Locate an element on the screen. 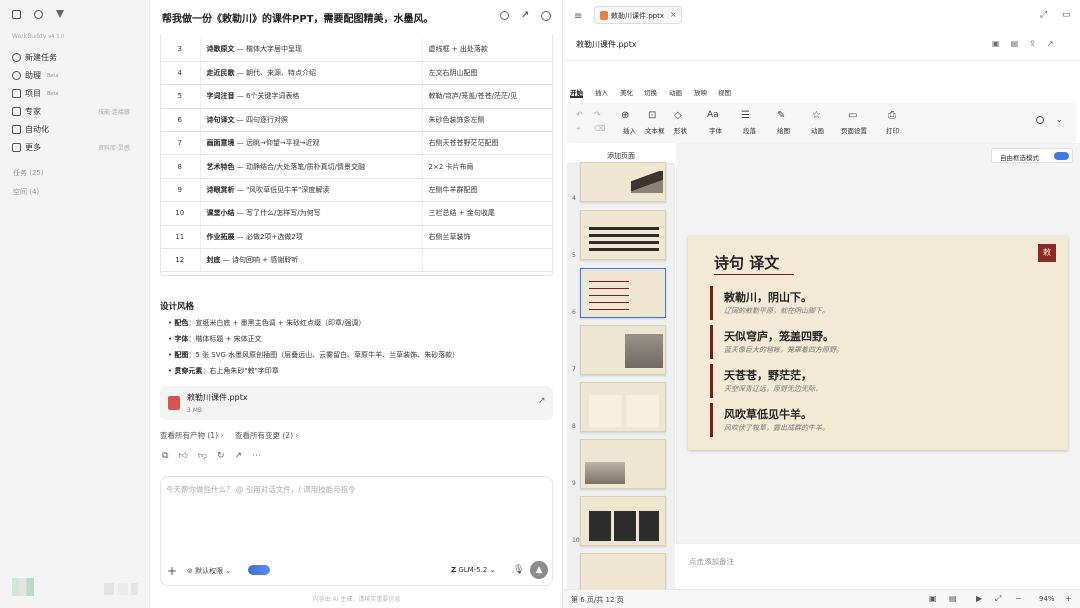 This screenshot has width=1080, height=608. view-outputs-link: 查看所有产物 (1) › is located at coordinates (191, 435).